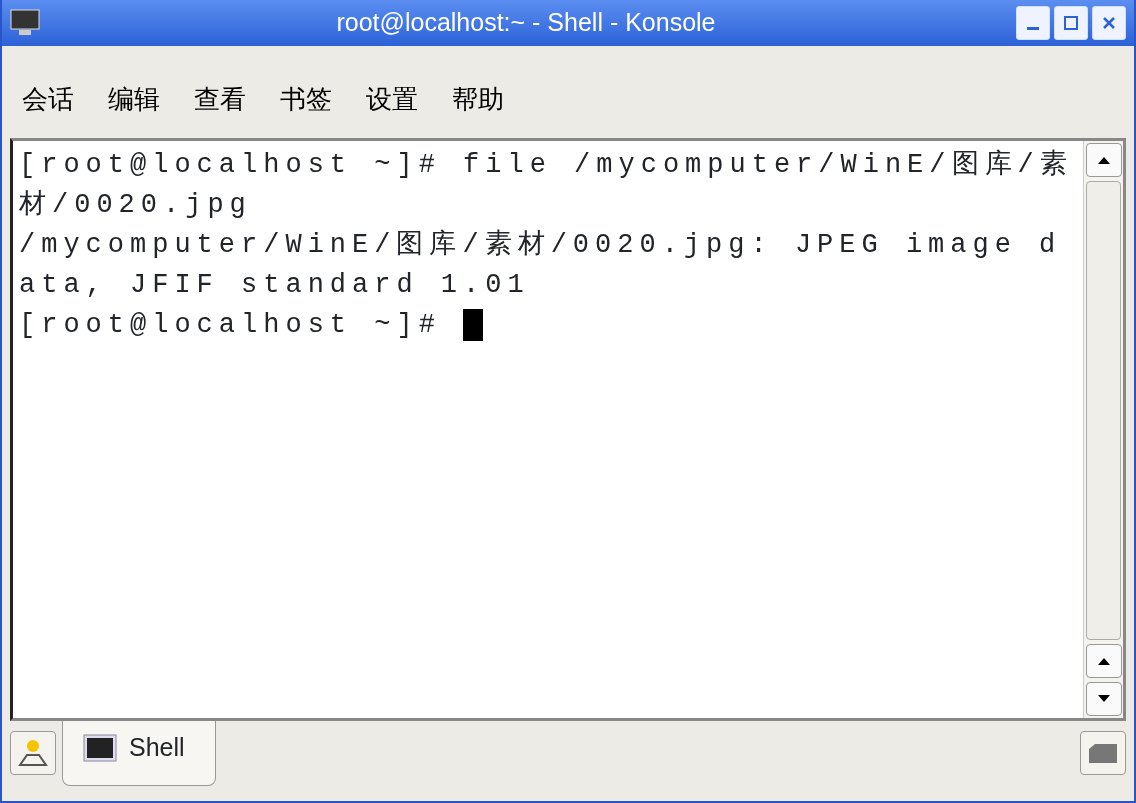 The width and height of the screenshot is (1136, 803). I want to click on menu-item: 书签, so click(306, 99).